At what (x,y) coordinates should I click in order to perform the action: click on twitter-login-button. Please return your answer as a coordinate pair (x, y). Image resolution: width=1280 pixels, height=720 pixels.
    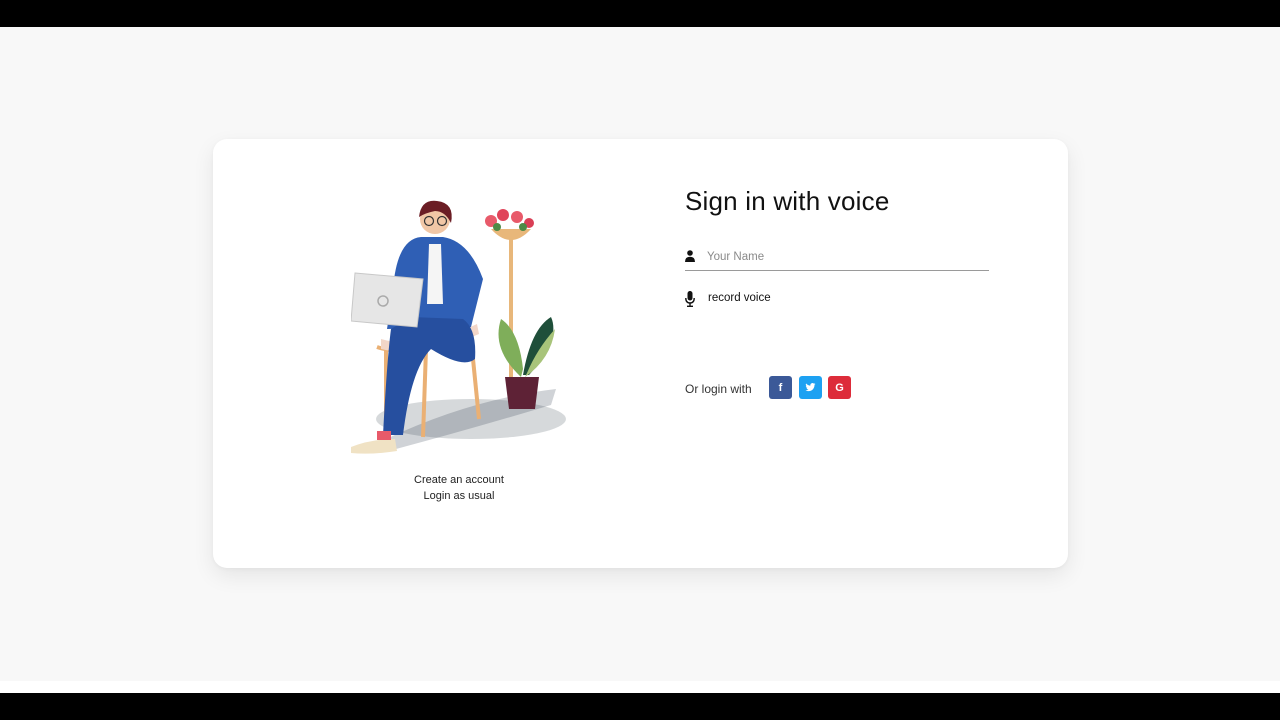
    Looking at the image, I should click on (810, 387).